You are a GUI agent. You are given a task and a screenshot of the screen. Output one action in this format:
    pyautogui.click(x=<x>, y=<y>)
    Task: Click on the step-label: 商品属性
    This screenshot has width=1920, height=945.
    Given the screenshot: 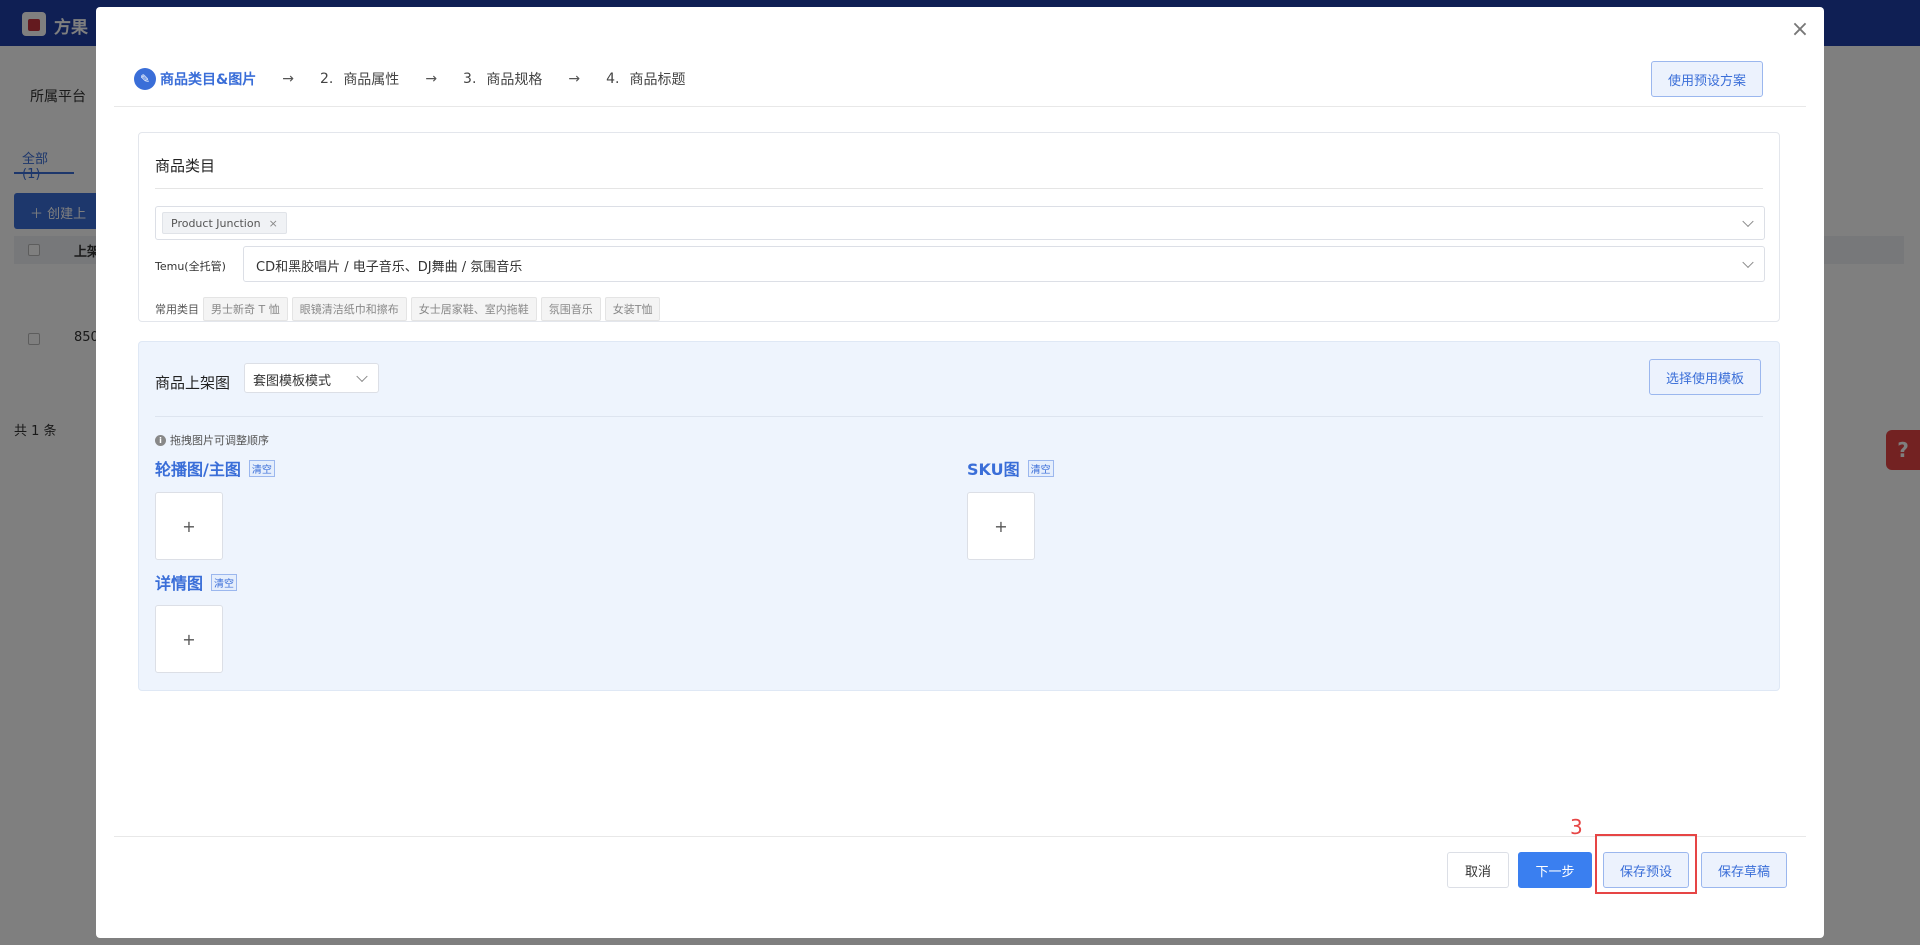 What is the action you would take?
    pyautogui.click(x=371, y=80)
    